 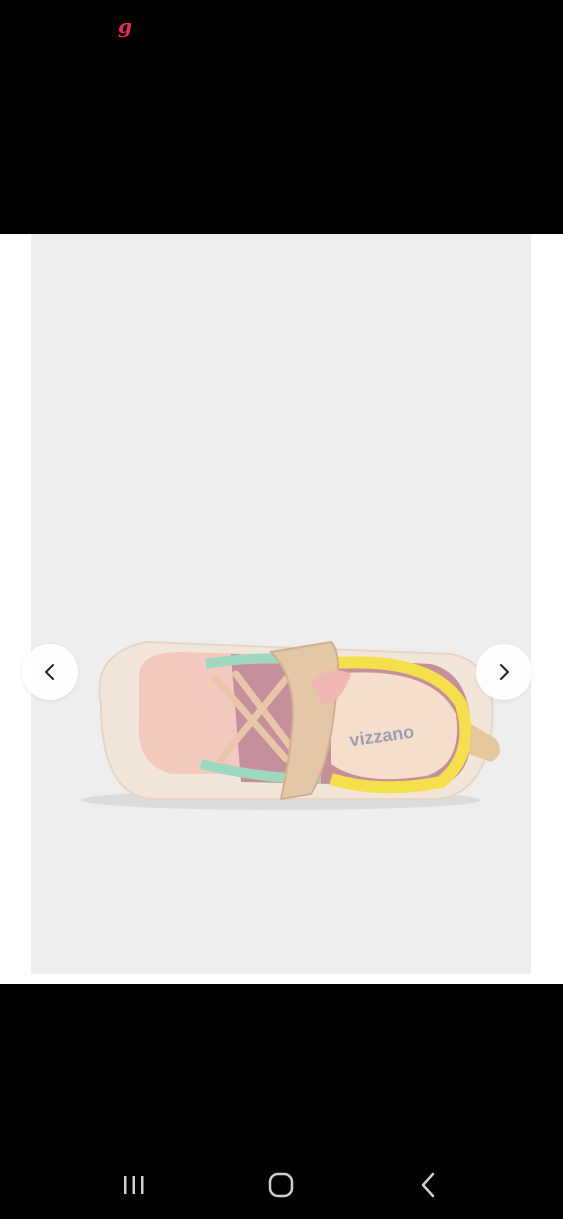 I want to click on home-icon, so click(x=281, y=1184).